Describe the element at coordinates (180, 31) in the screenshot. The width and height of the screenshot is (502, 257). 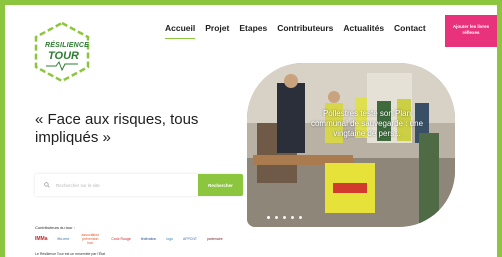
I see `nav-item-accueil: Accueil` at that location.